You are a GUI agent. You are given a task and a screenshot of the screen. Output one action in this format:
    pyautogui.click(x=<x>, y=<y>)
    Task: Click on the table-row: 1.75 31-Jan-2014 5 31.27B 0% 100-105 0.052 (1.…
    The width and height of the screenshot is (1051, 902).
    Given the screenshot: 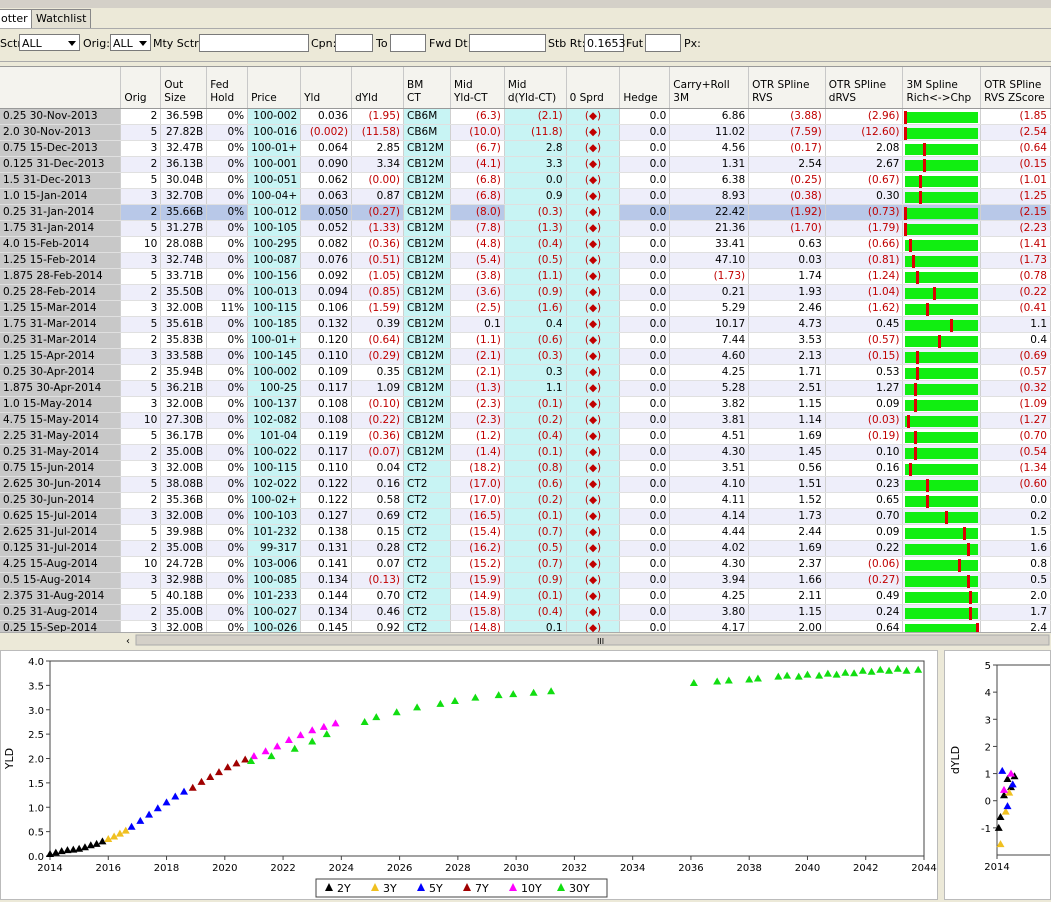 What is the action you would take?
    pyautogui.click(x=525, y=228)
    